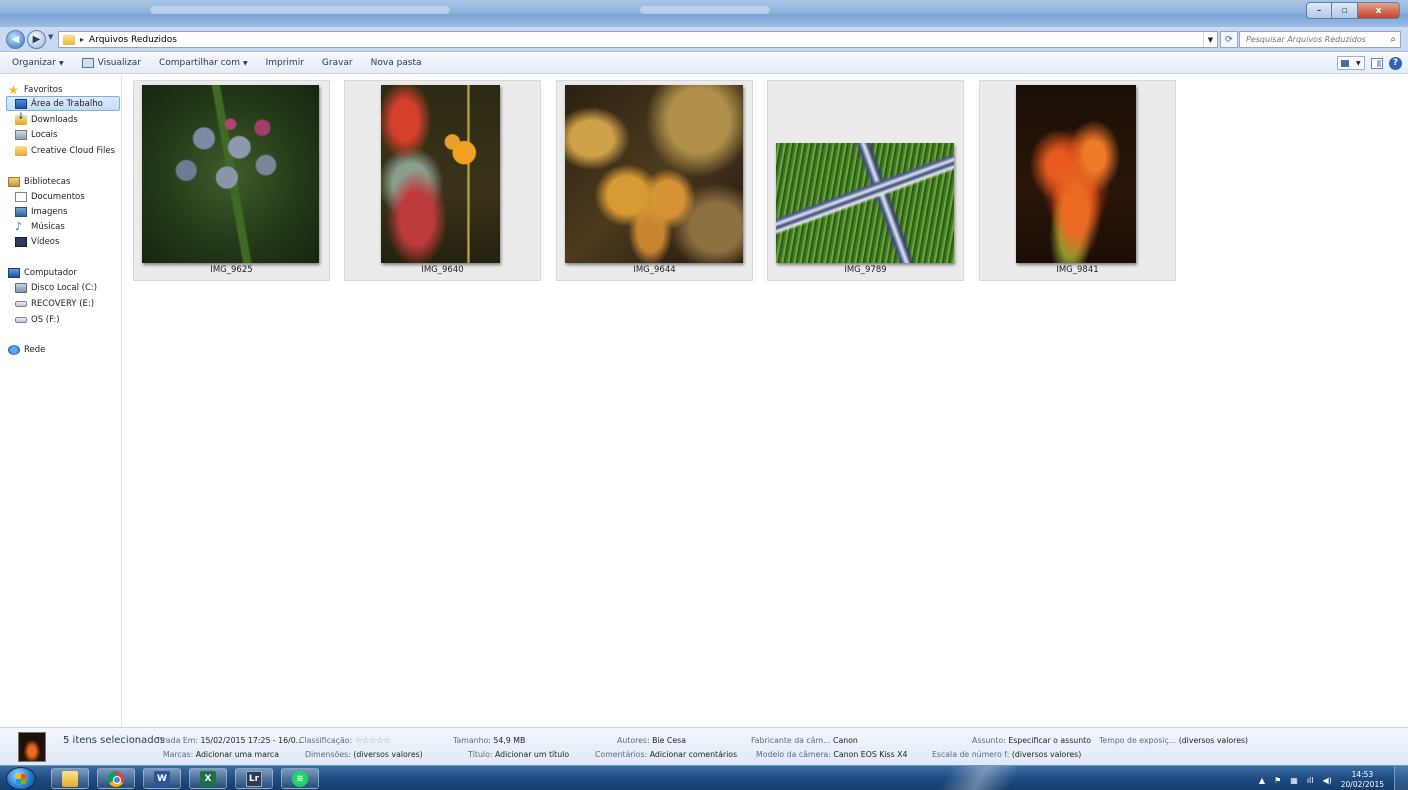 The width and height of the screenshot is (1408, 790). I want to click on forward-button: ▶, so click(36, 39).